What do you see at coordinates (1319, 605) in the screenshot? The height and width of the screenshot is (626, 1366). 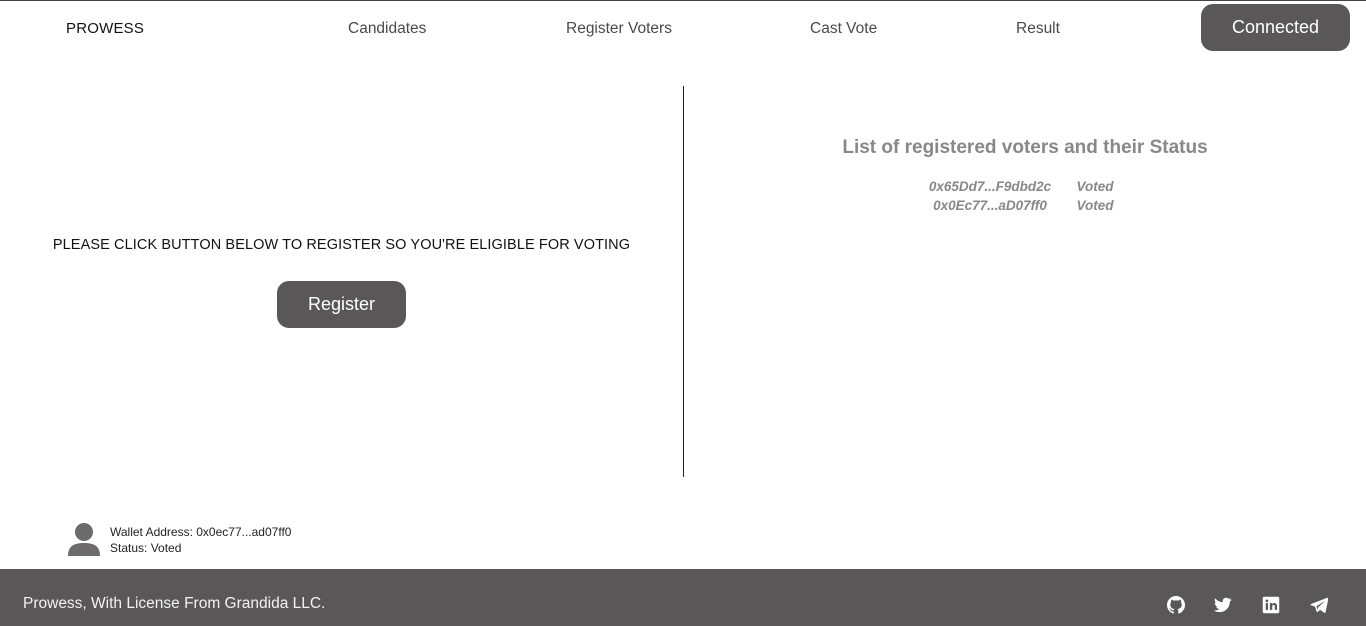 I see `telegram-icon` at bounding box center [1319, 605].